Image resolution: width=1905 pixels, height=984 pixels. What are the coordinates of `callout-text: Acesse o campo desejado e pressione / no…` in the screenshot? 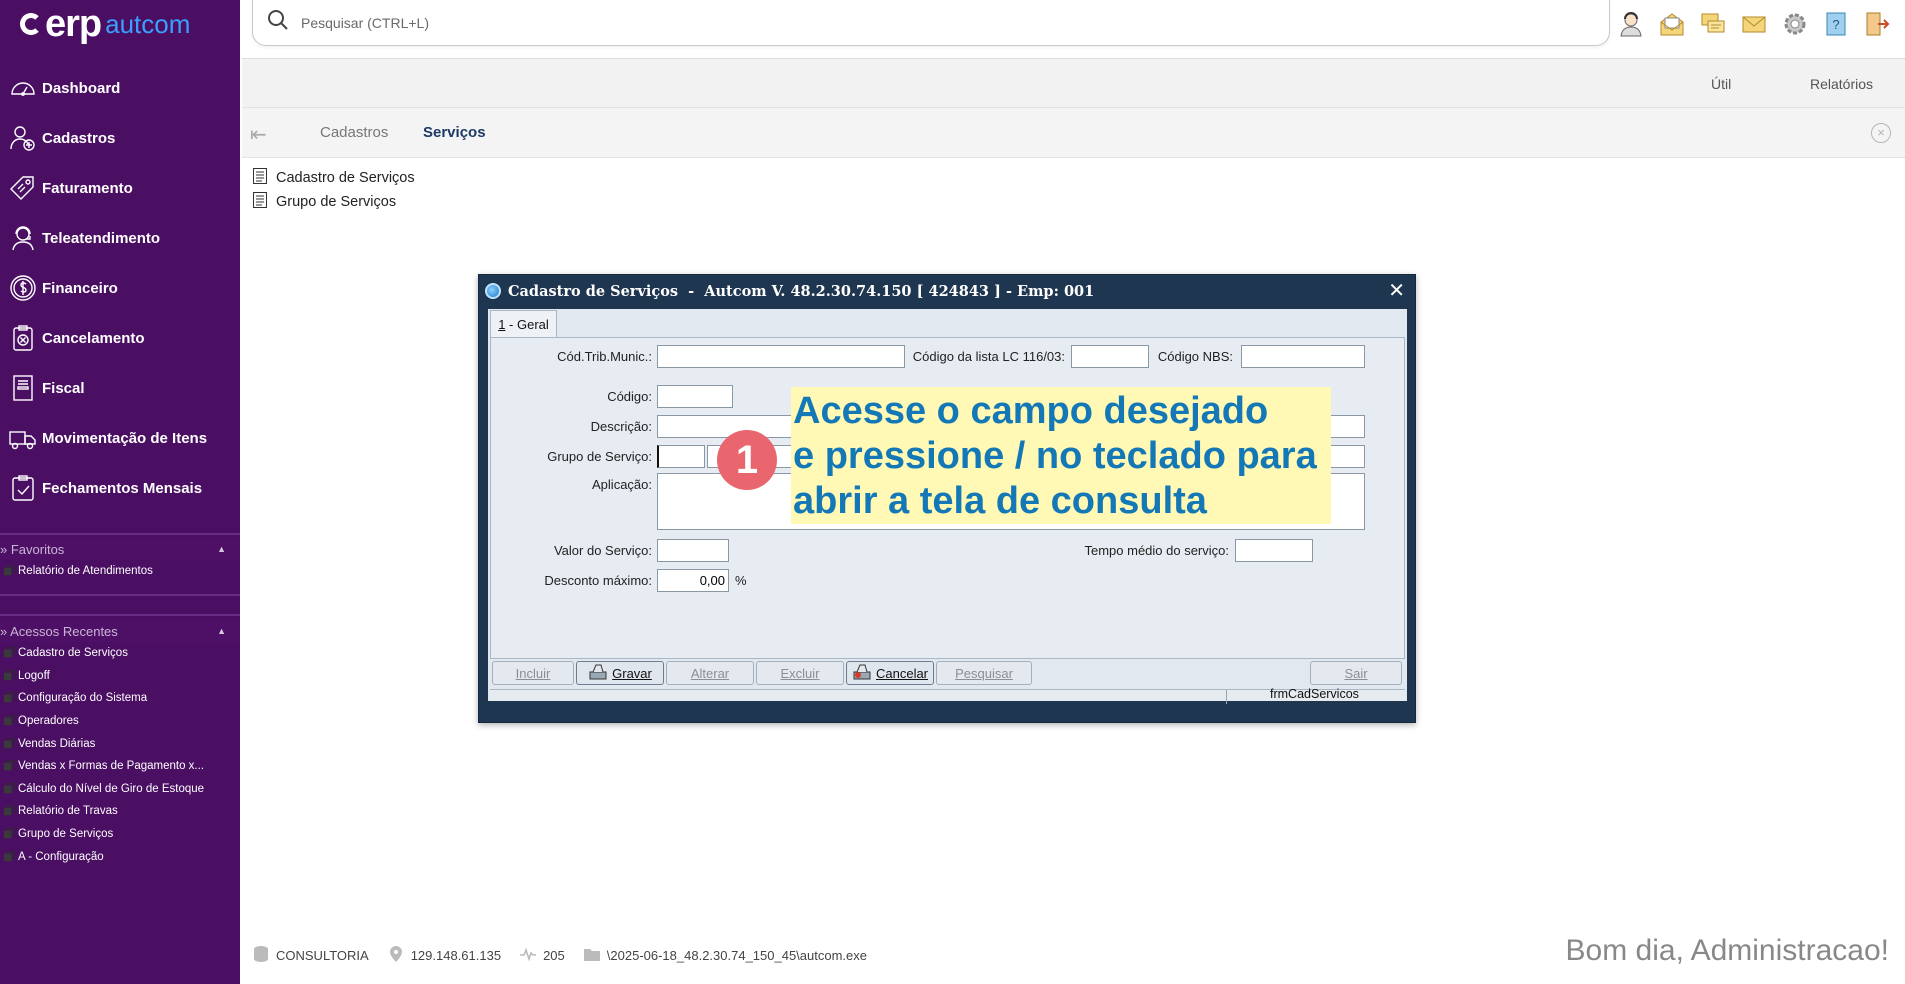 It's located at (1055, 456).